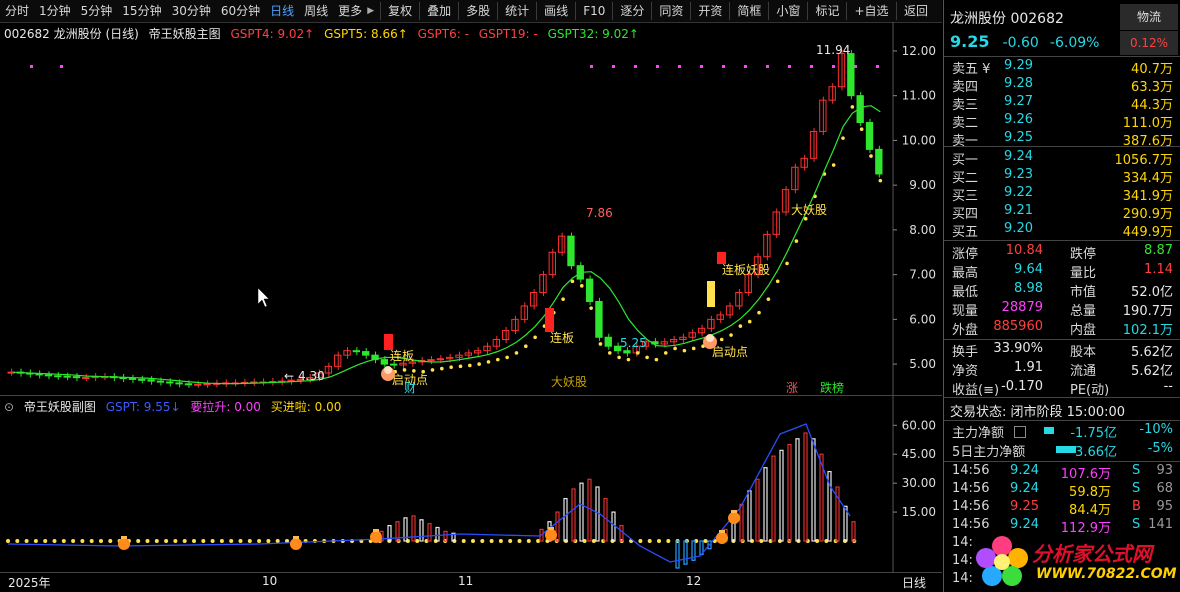 This screenshot has height=592, width=1180. I want to click on bid-label: 买二, so click(965, 178).